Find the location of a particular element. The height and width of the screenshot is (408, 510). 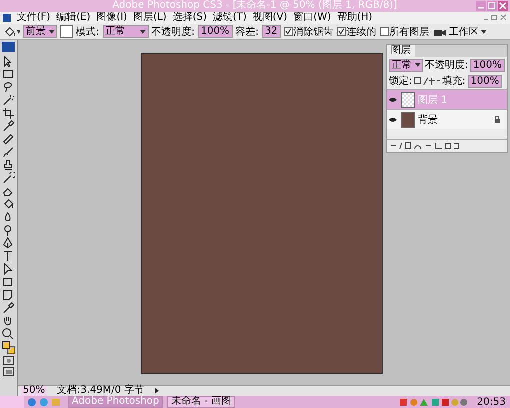

menu-item: 滤镜(T) is located at coordinates (229, 18).